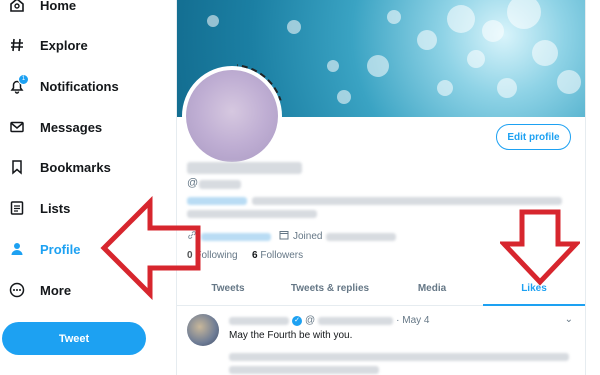 The image size is (600, 375). What do you see at coordinates (236, 236) in the screenshot?
I see `website-redacted` at bounding box center [236, 236].